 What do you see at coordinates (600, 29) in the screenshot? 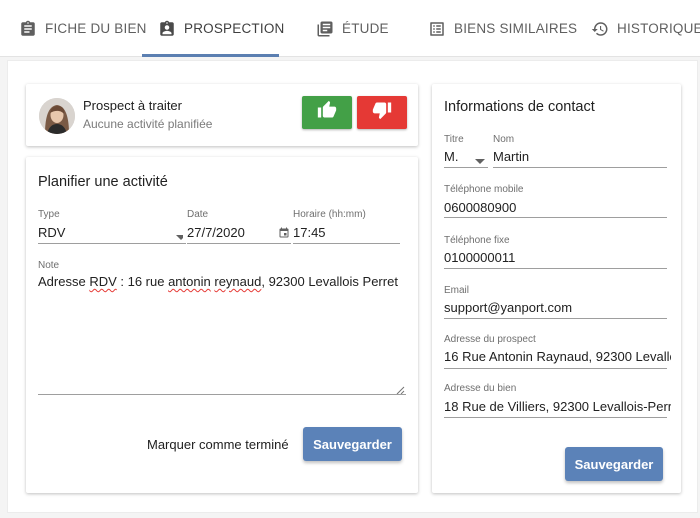
I see `history-icon` at bounding box center [600, 29].